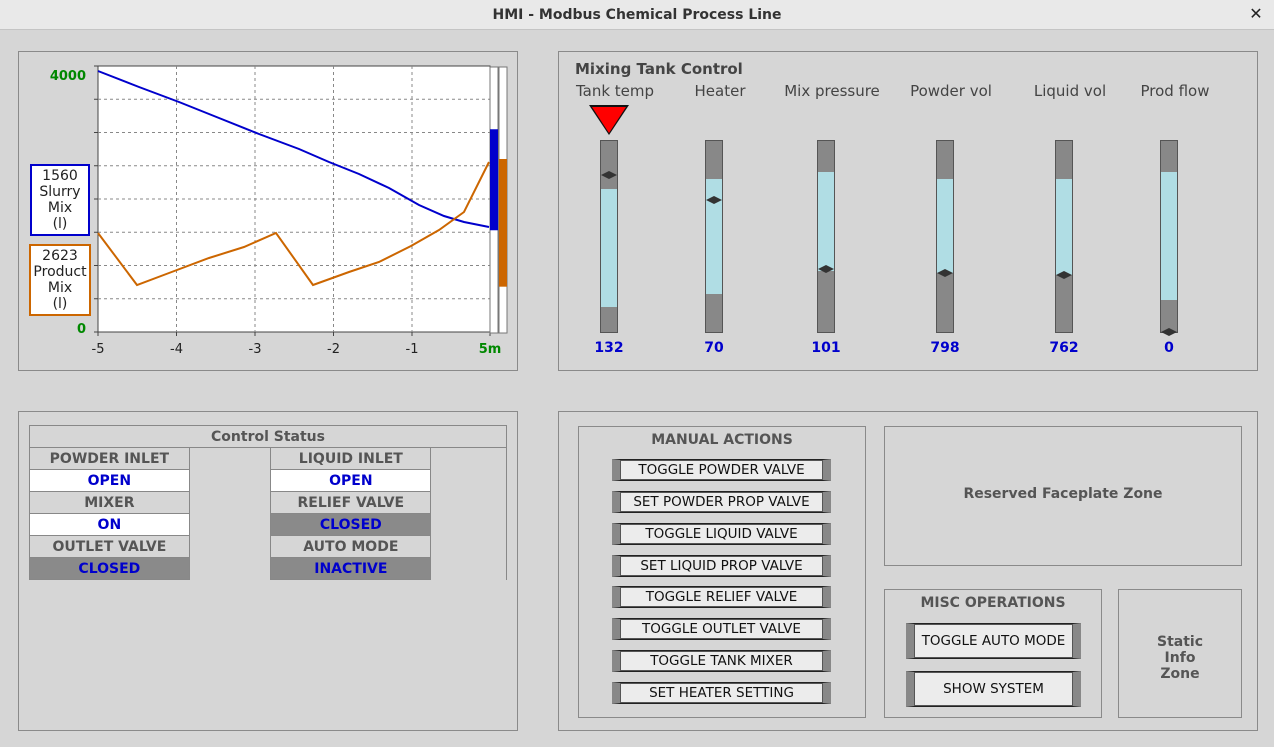 The width and height of the screenshot is (1274, 747). I want to click on toggle-liquid-valve-button: TOGGLE LIQUID VALVE, so click(721, 534).